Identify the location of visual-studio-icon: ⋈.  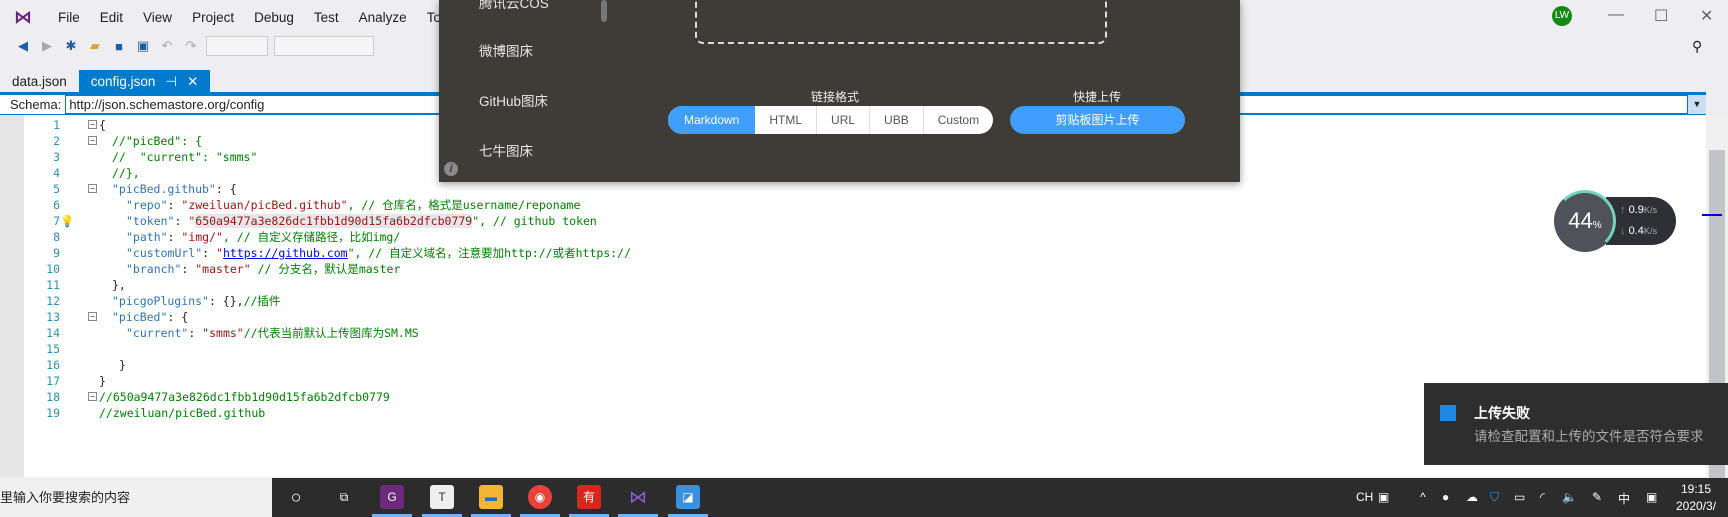
(638, 497).